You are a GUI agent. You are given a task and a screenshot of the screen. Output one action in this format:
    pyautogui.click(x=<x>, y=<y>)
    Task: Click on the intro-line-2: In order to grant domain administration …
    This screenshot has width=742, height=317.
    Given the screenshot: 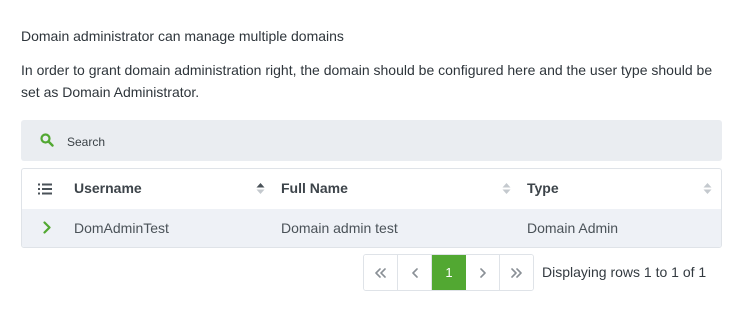 What is the action you would take?
    pyautogui.click(x=367, y=81)
    